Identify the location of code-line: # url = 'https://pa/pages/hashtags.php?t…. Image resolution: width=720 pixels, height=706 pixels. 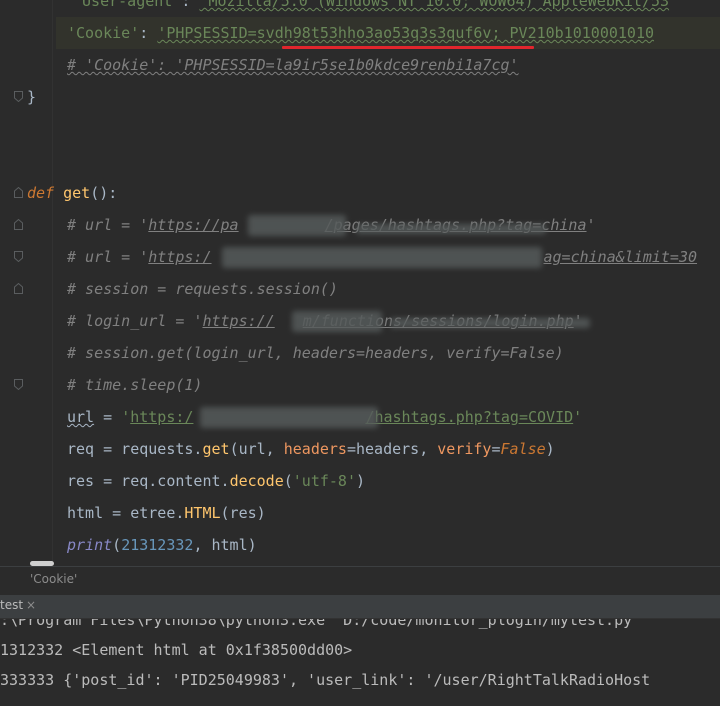
(298, 225).